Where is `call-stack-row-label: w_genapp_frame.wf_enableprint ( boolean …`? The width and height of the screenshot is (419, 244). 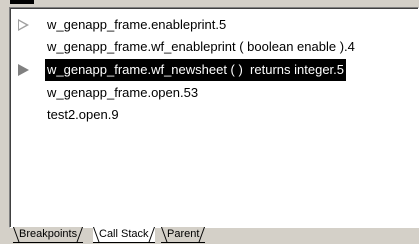
call-stack-row-label: w_genapp_frame.wf_enableprint ( boolean … is located at coordinates (201, 46).